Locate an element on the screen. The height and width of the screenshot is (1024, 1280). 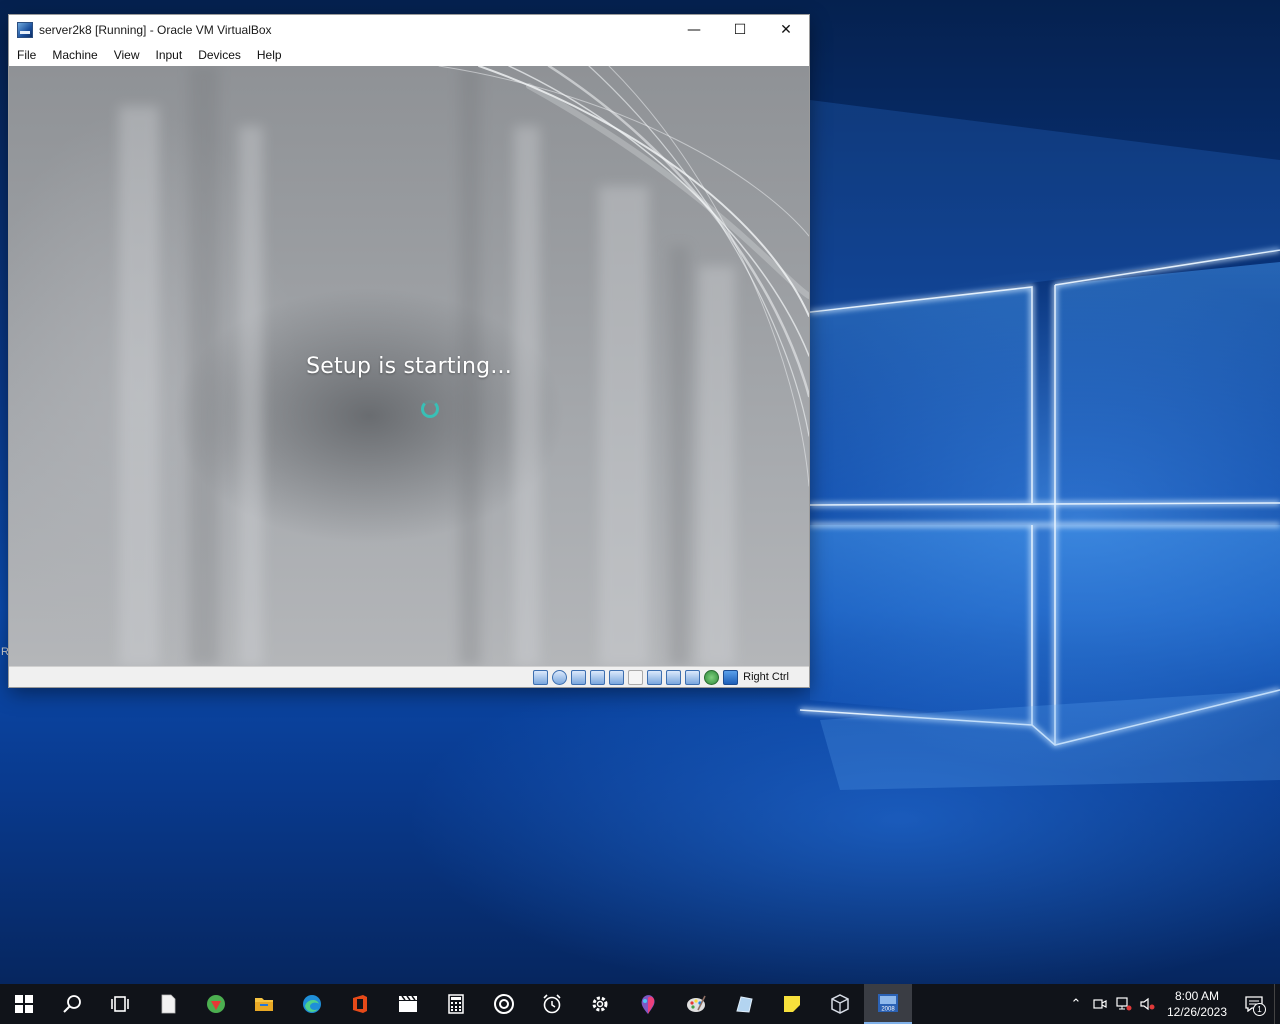
clock-time: 8:00 AM is located at coordinates (1197, 996).